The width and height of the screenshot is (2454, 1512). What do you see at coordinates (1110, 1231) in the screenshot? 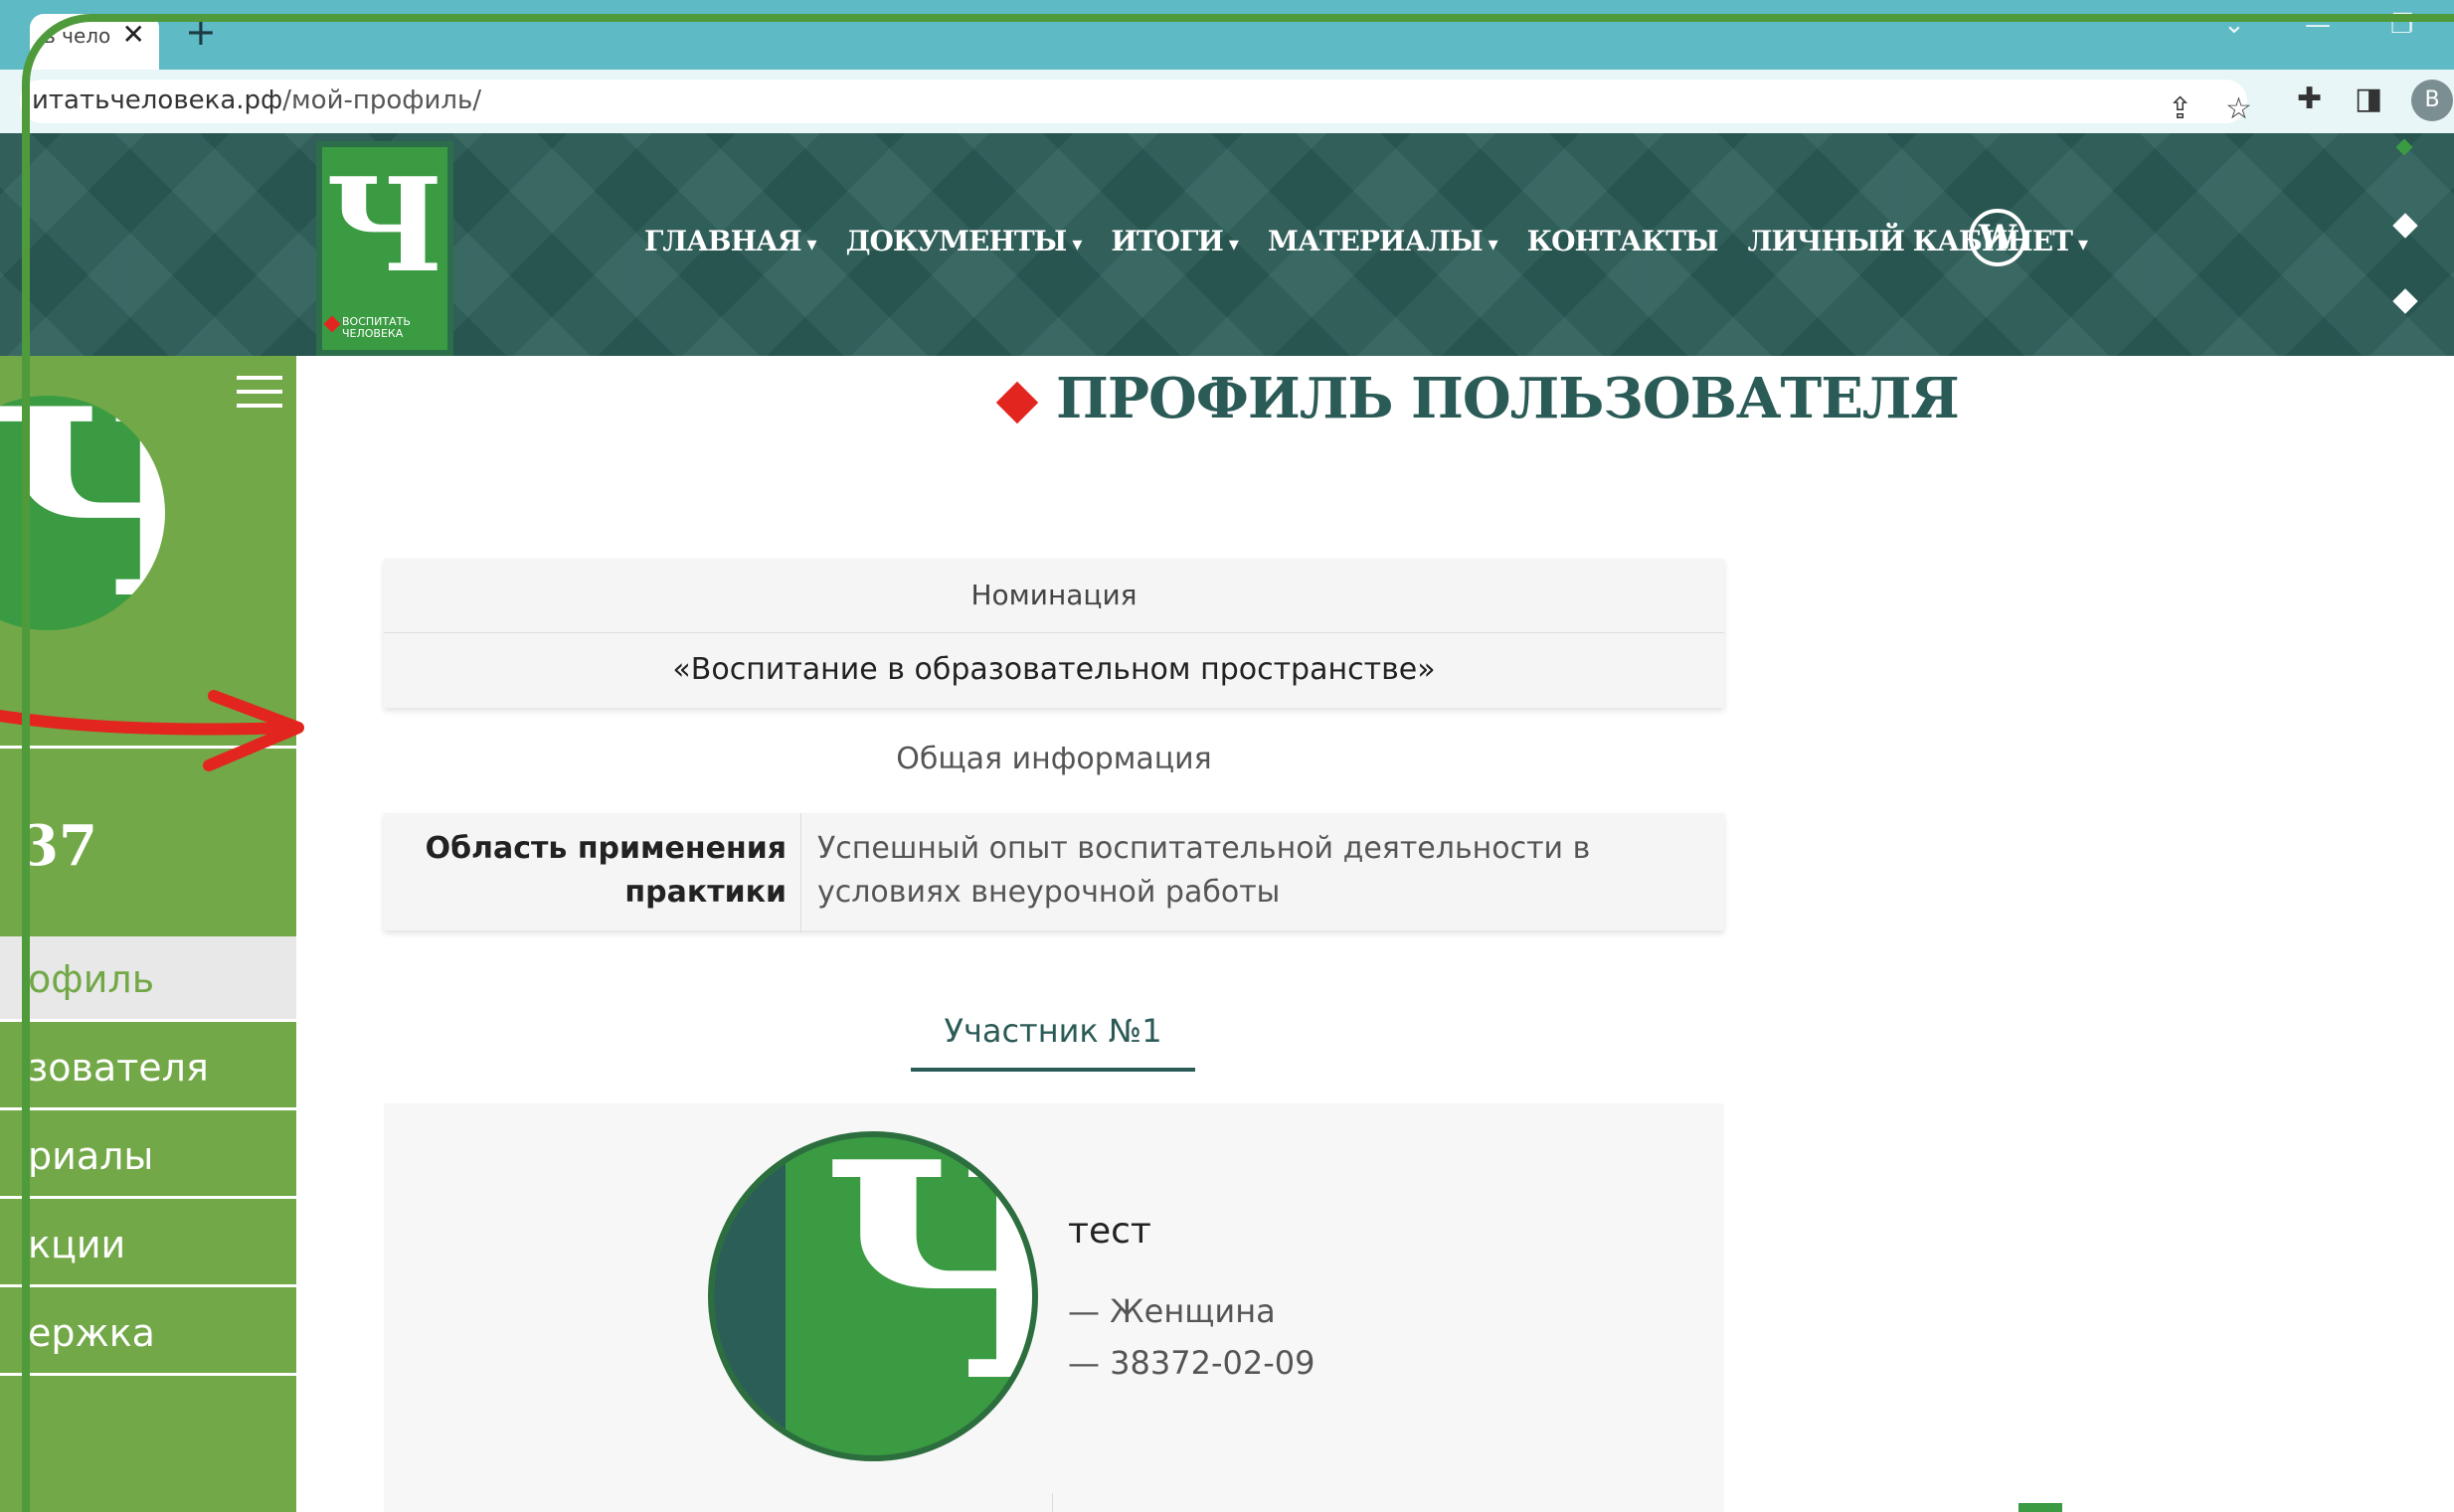
I see `participant-name: тест` at bounding box center [1110, 1231].